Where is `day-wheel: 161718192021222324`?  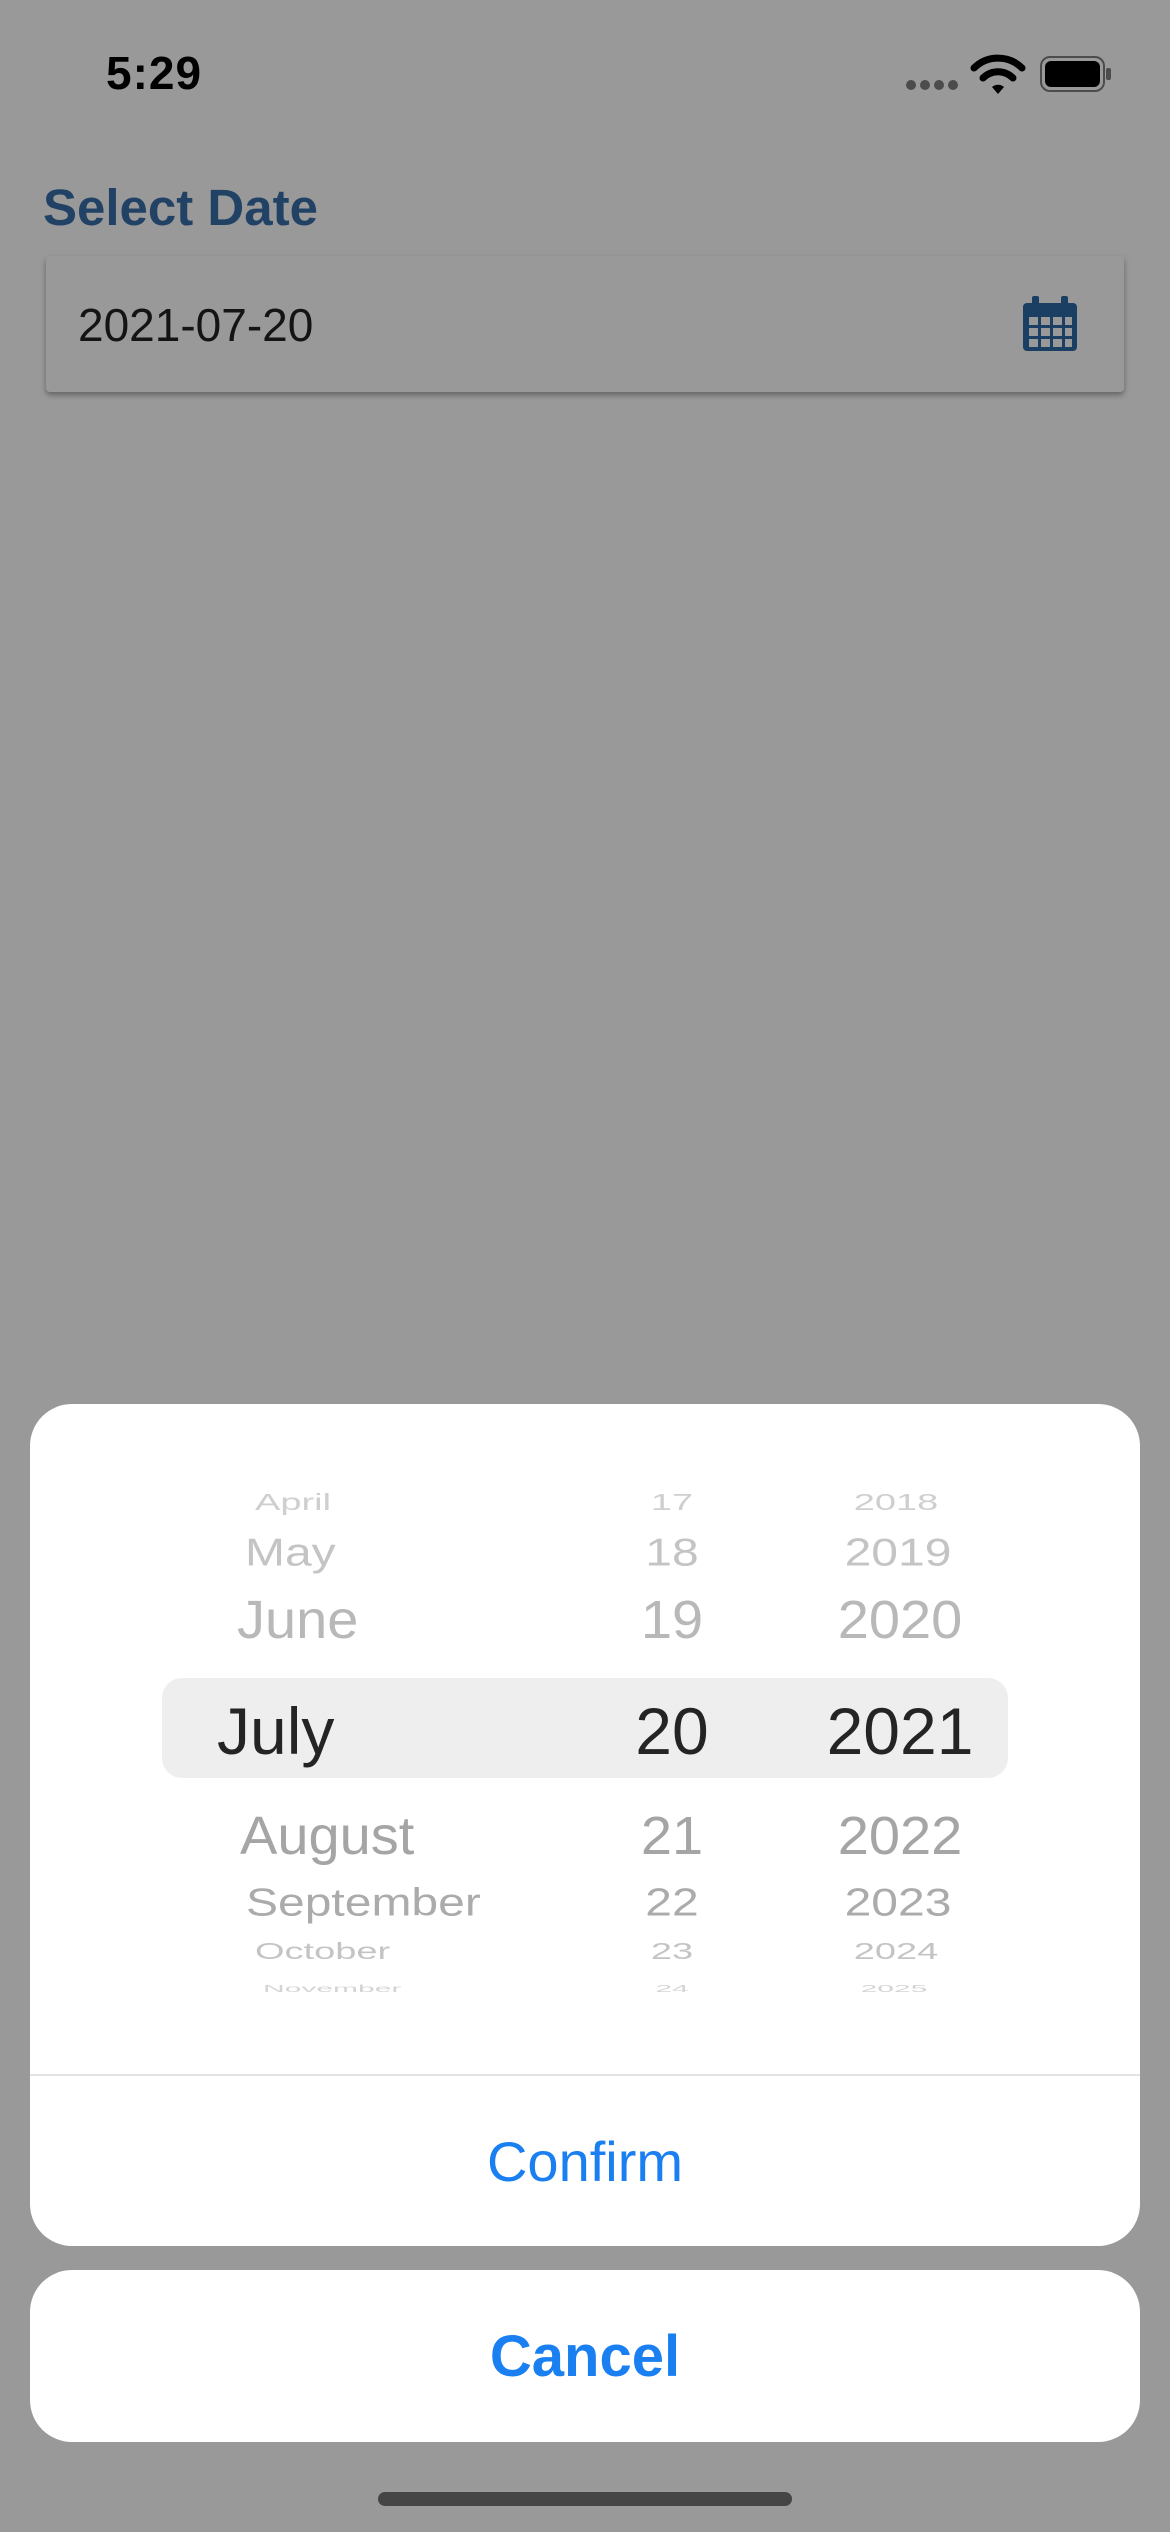
day-wheel: 161718192021222324 is located at coordinates (675, 1730).